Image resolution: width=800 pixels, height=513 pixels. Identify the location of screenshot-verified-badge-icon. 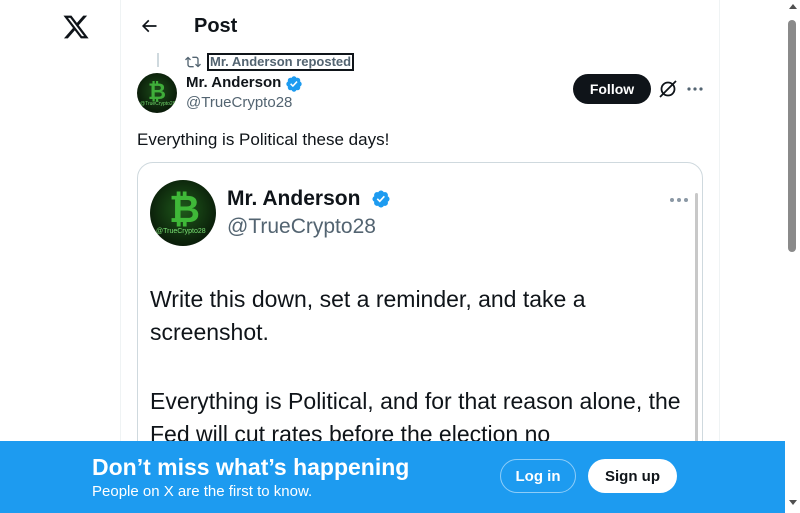
(381, 199).